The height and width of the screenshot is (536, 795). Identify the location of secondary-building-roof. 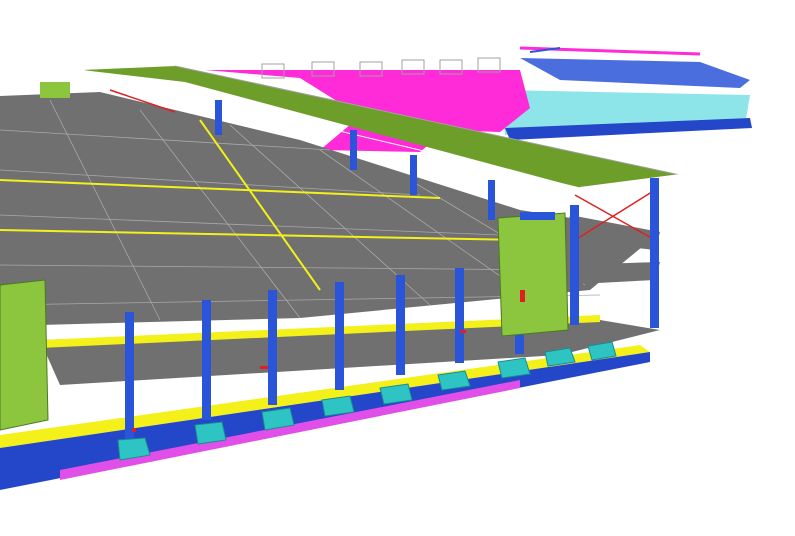
(635, 73).